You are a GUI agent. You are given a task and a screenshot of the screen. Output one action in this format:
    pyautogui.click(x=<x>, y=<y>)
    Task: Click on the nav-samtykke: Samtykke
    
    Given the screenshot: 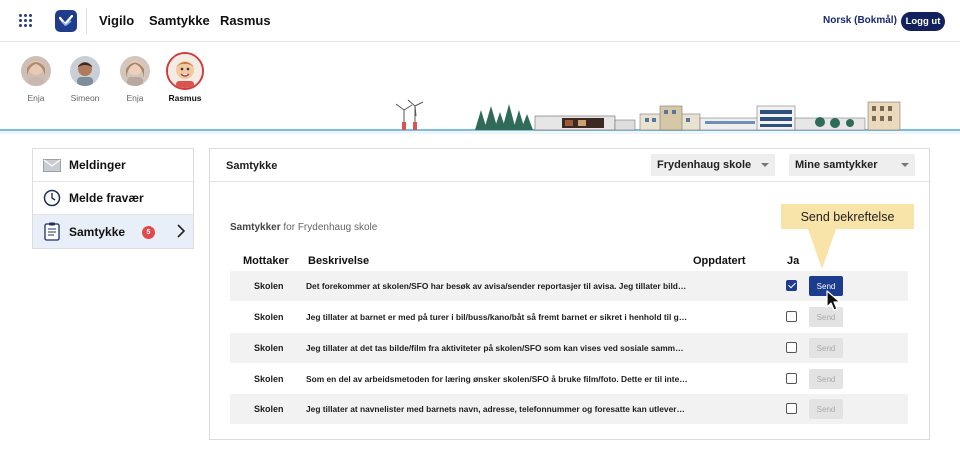 What is the action you would take?
    pyautogui.click(x=179, y=20)
    